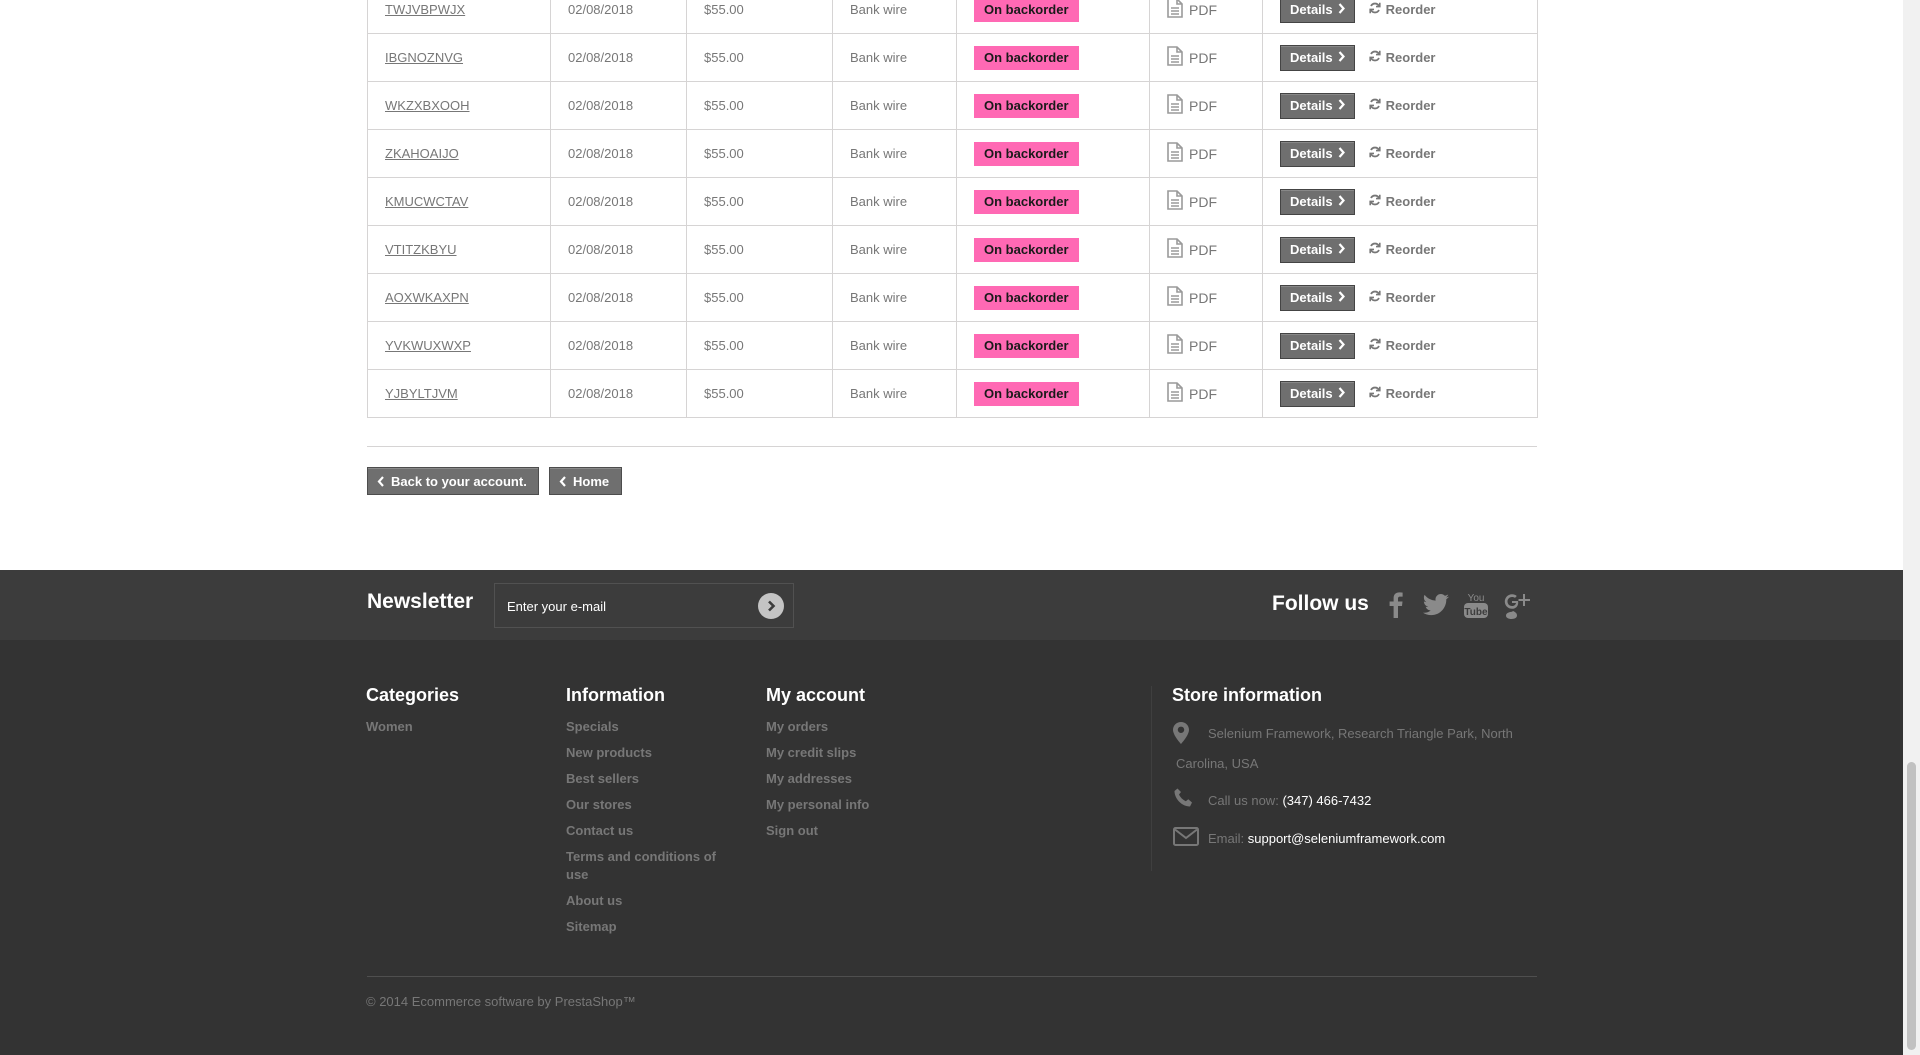 Image resolution: width=1920 pixels, height=1055 pixels. What do you see at coordinates (1516, 605) in the screenshot?
I see `google-plus-icon` at bounding box center [1516, 605].